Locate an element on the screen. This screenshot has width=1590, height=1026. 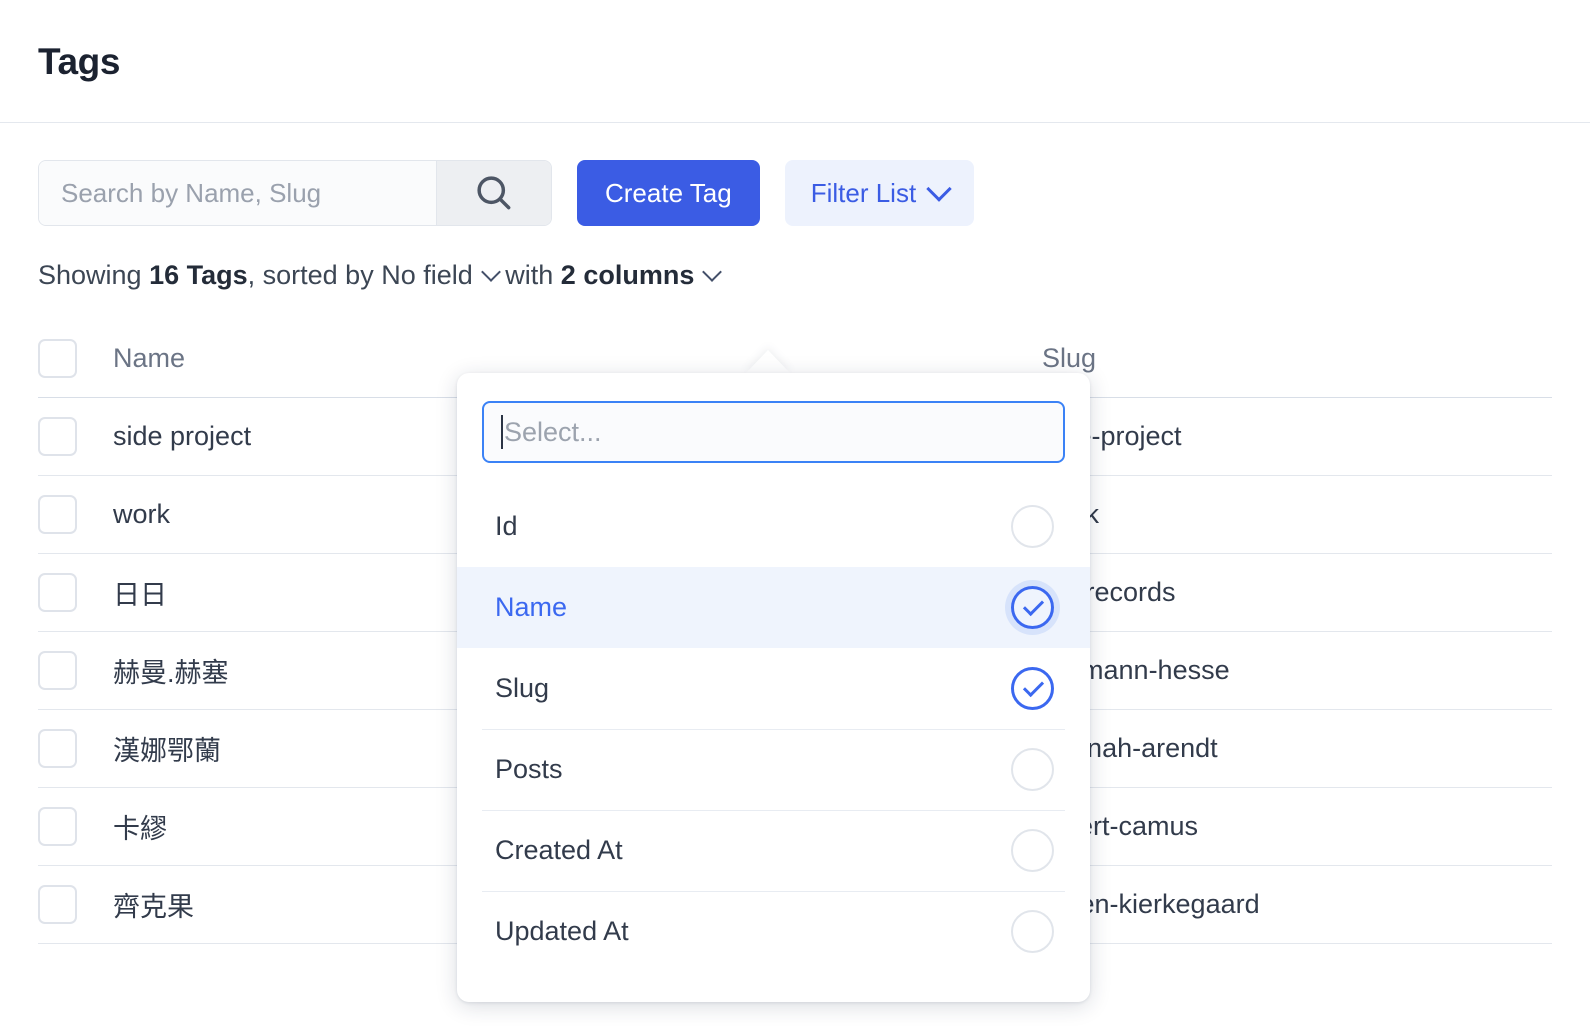
option-label: Posts is located at coordinates (529, 769).